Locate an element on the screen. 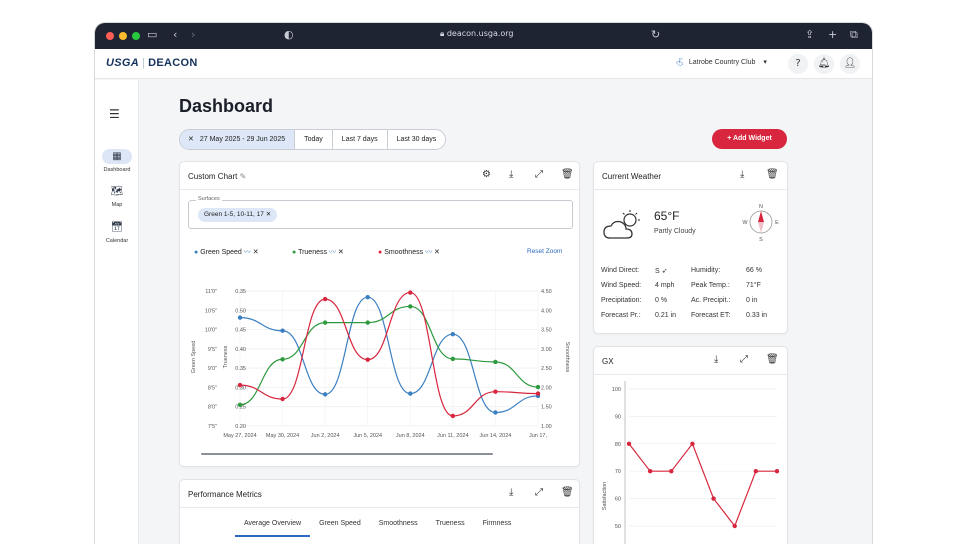  clear-date-icon: ✕ is located at coordinates (191, 139).